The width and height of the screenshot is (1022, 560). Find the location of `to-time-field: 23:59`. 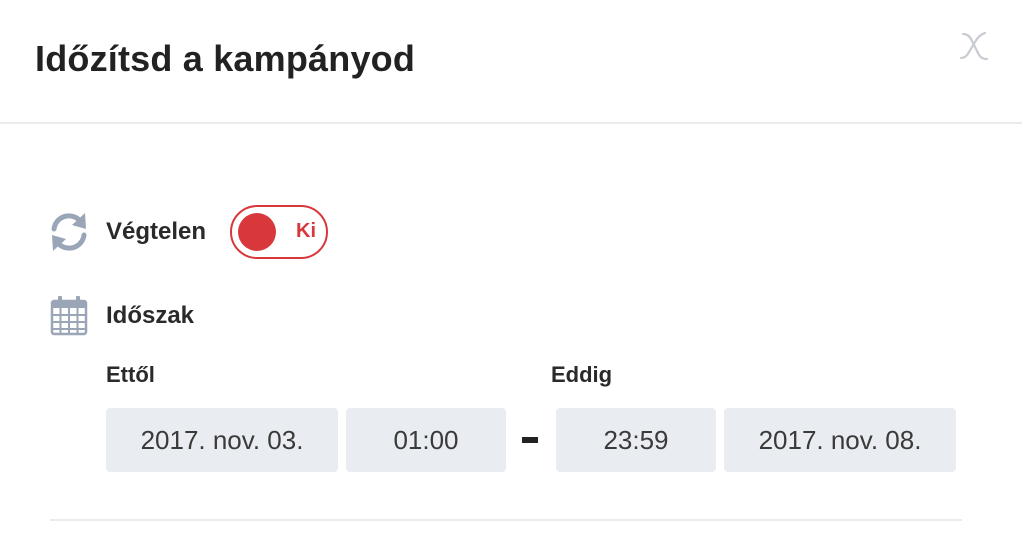

to-time-field: 23:59 is located at coordinates (636, 440).